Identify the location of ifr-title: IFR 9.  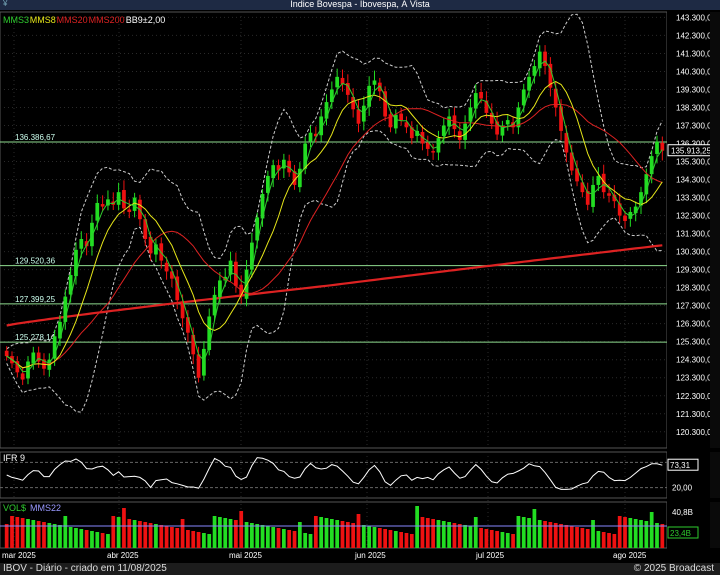
(14, 458).